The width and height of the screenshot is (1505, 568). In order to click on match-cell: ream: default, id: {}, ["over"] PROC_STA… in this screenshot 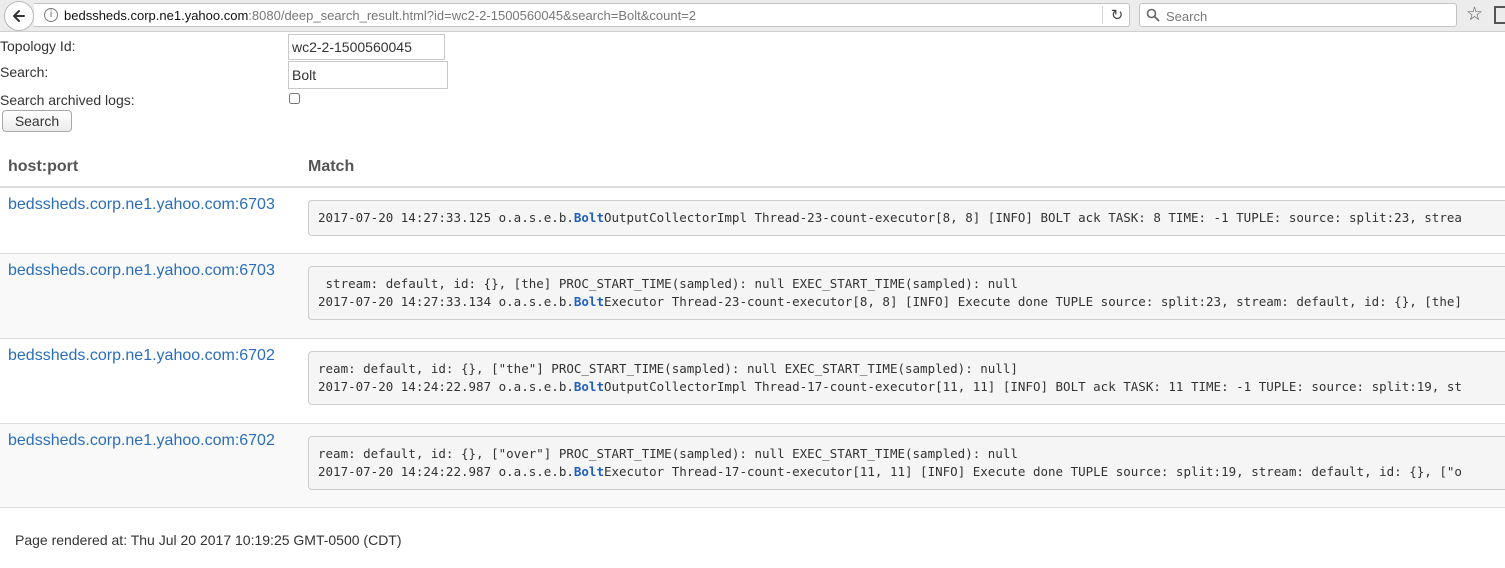, I will do `click(902, 465)`.